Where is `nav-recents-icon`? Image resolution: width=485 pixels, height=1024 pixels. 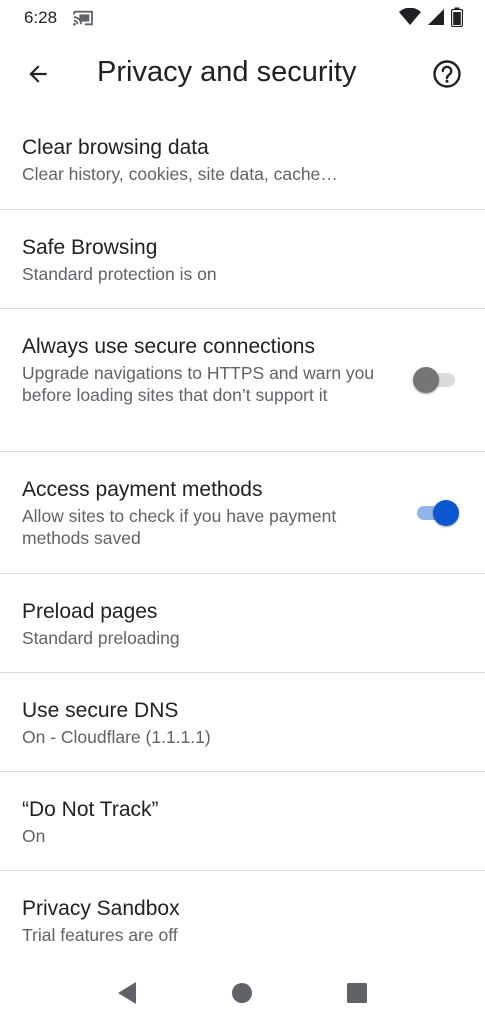 nav-recents-icon is located at coordinates (357, 993).